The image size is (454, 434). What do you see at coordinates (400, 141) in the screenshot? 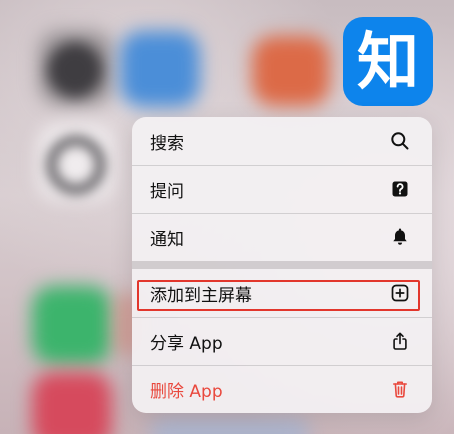
I see `search-icon` at bounding box center [400, 141].